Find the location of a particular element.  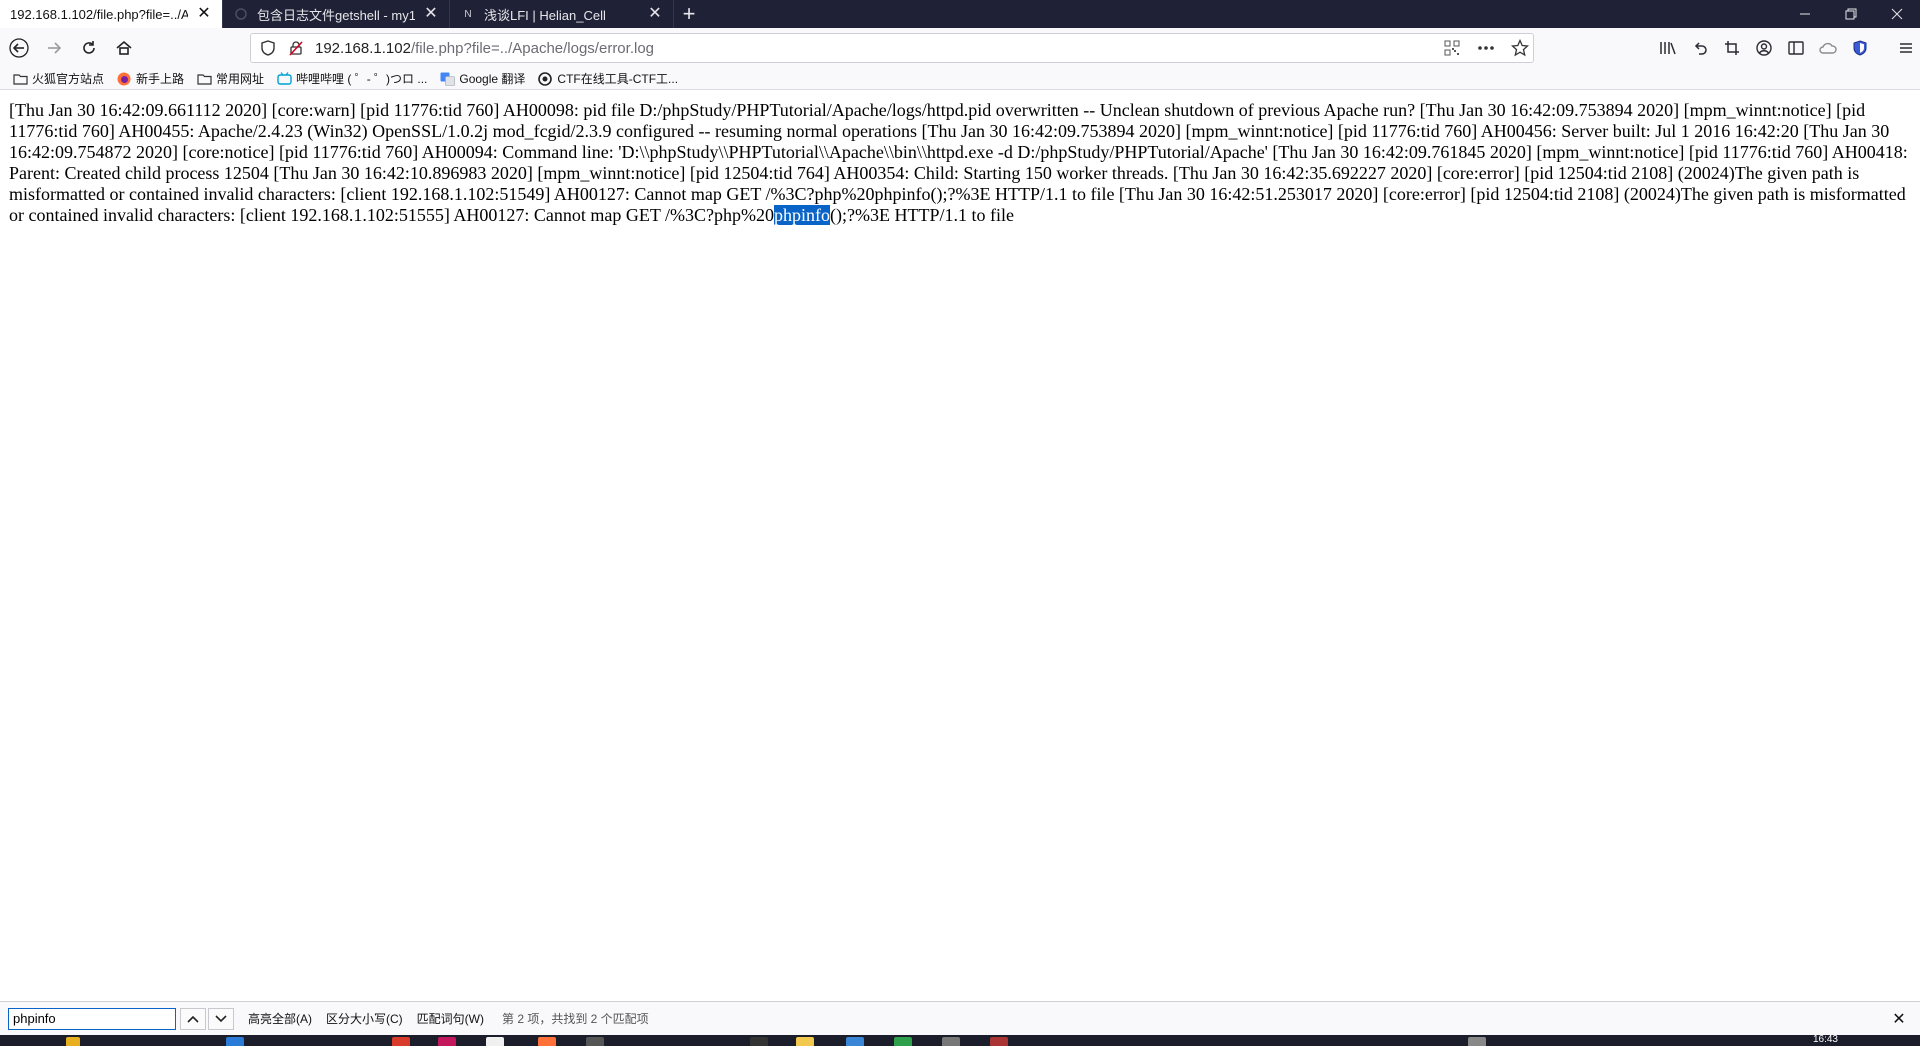

url-actions is located at coordinates (1482, 48).